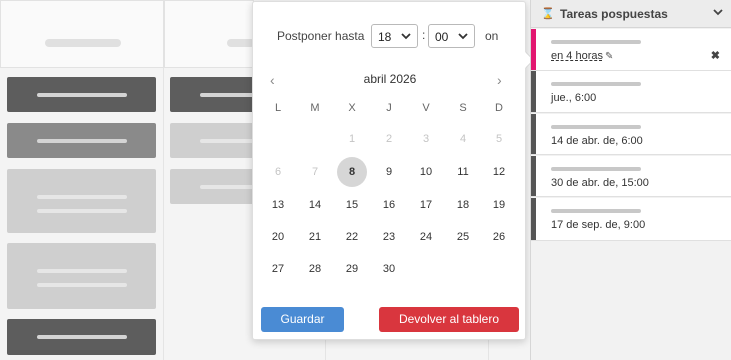 This screenshot has width=731, height=360. Describe the element at coordinates (600, 183) in the screenshot. I see `task-postponed-until: 30 de abr. de, 15:00` at that location.